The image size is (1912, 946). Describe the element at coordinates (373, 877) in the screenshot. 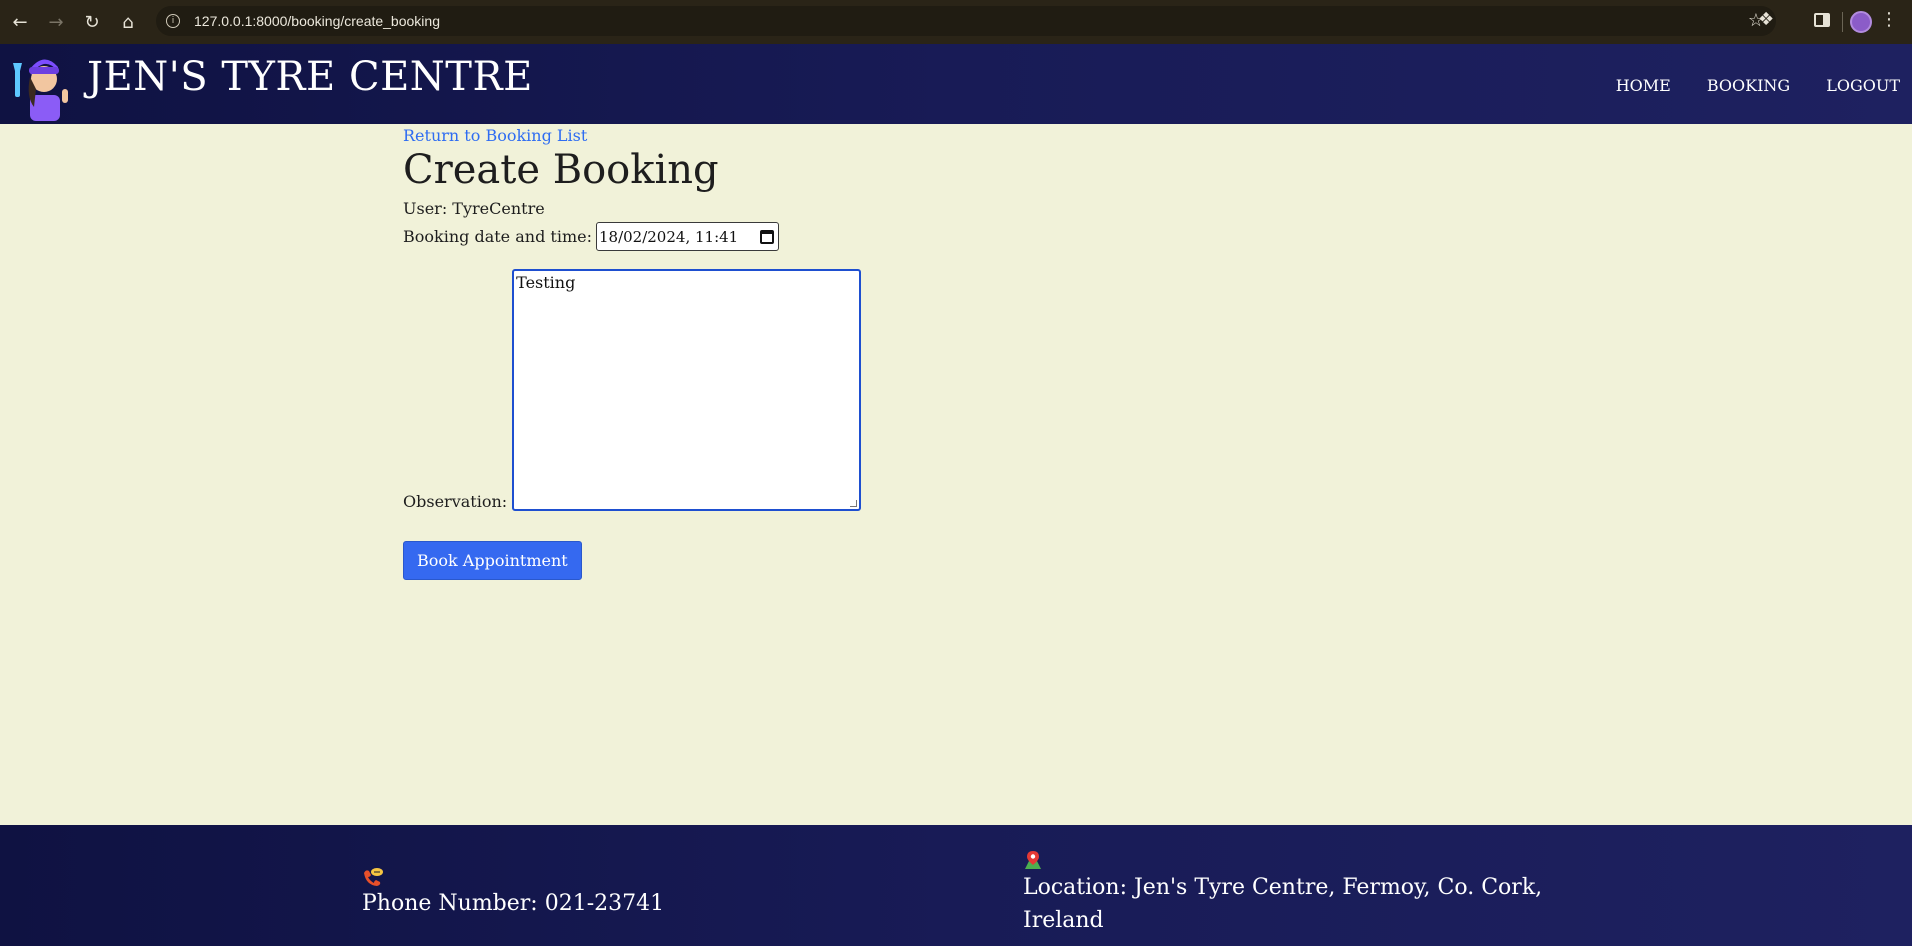

I see `phone-icon` at that location.